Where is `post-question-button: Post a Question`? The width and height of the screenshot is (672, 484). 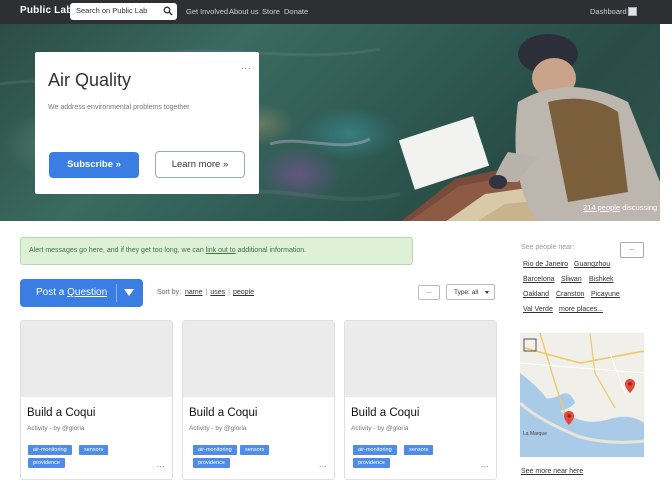 post-question-button: Post a Question is located at coordinates (81, 293).